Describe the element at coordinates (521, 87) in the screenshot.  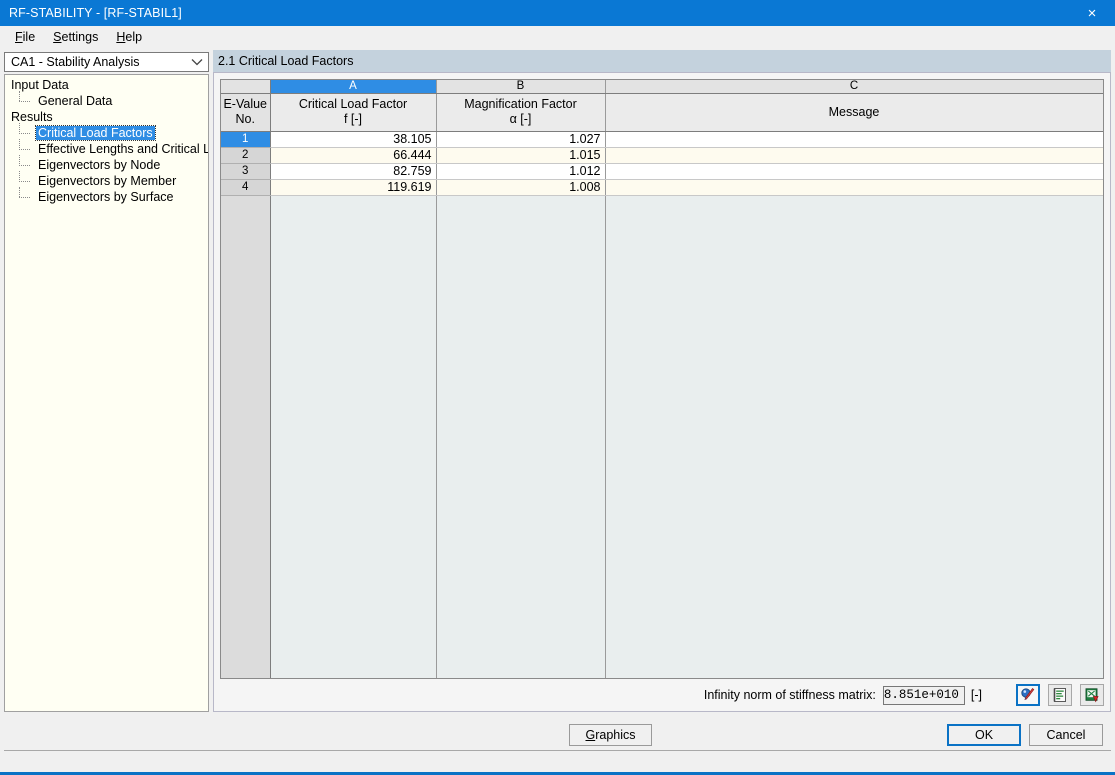
I see `column-letter-b: B` at that location.